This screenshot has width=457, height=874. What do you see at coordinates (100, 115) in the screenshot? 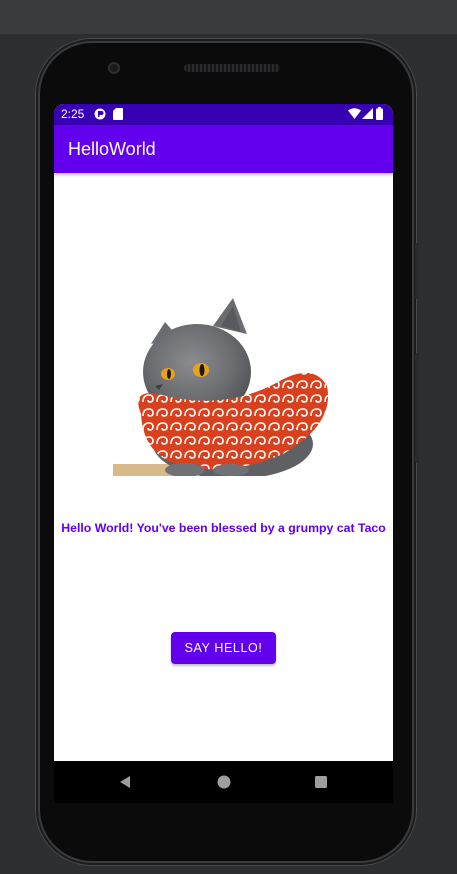
I see `notification-icon` at bounding box center [100, 115].